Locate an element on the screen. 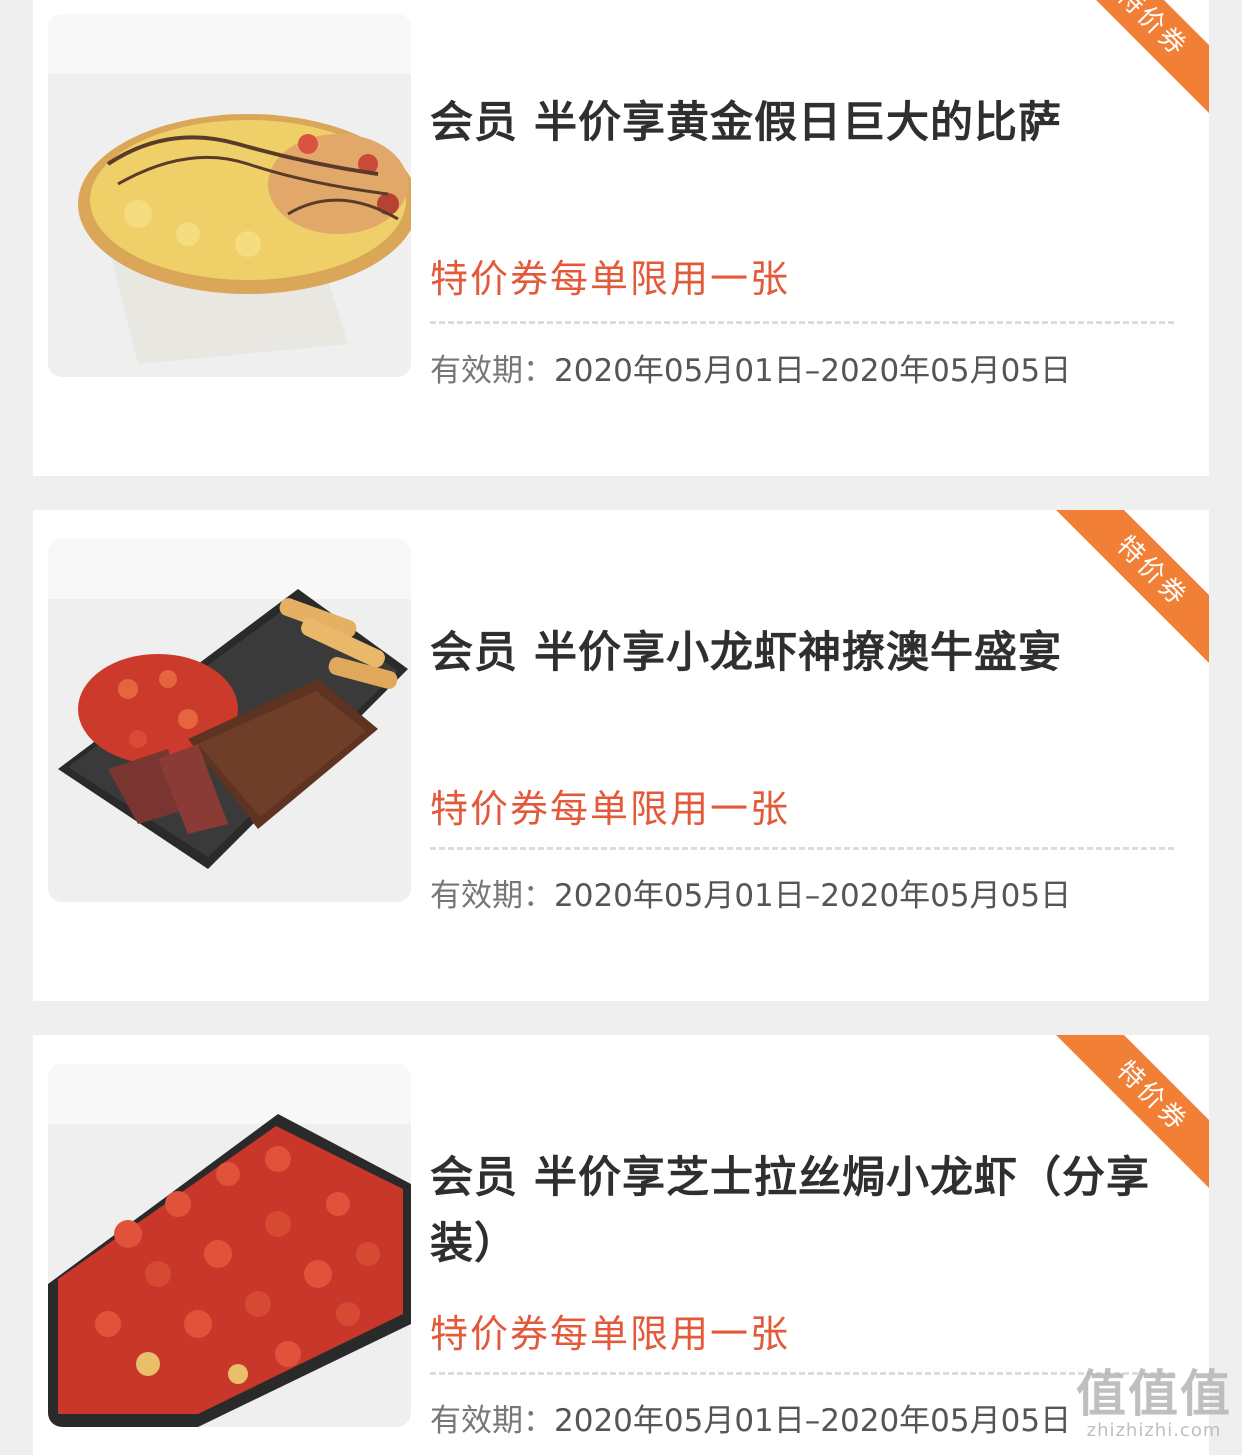 The width and height of the screenshot is (1242, 1455). watermark-domain: zhizhizhi.com is located at coordinates (1154, 1430).